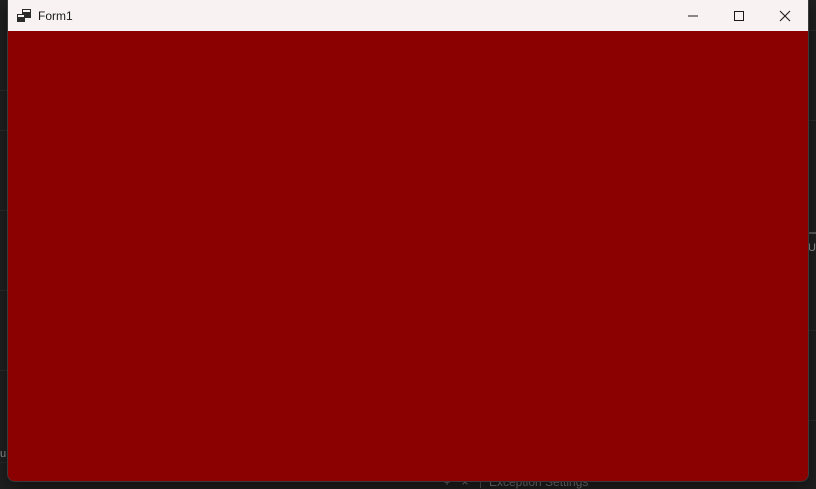  Describe the element at coordinates (24, 15) in the screenshot. I see `app-icon` at that location.